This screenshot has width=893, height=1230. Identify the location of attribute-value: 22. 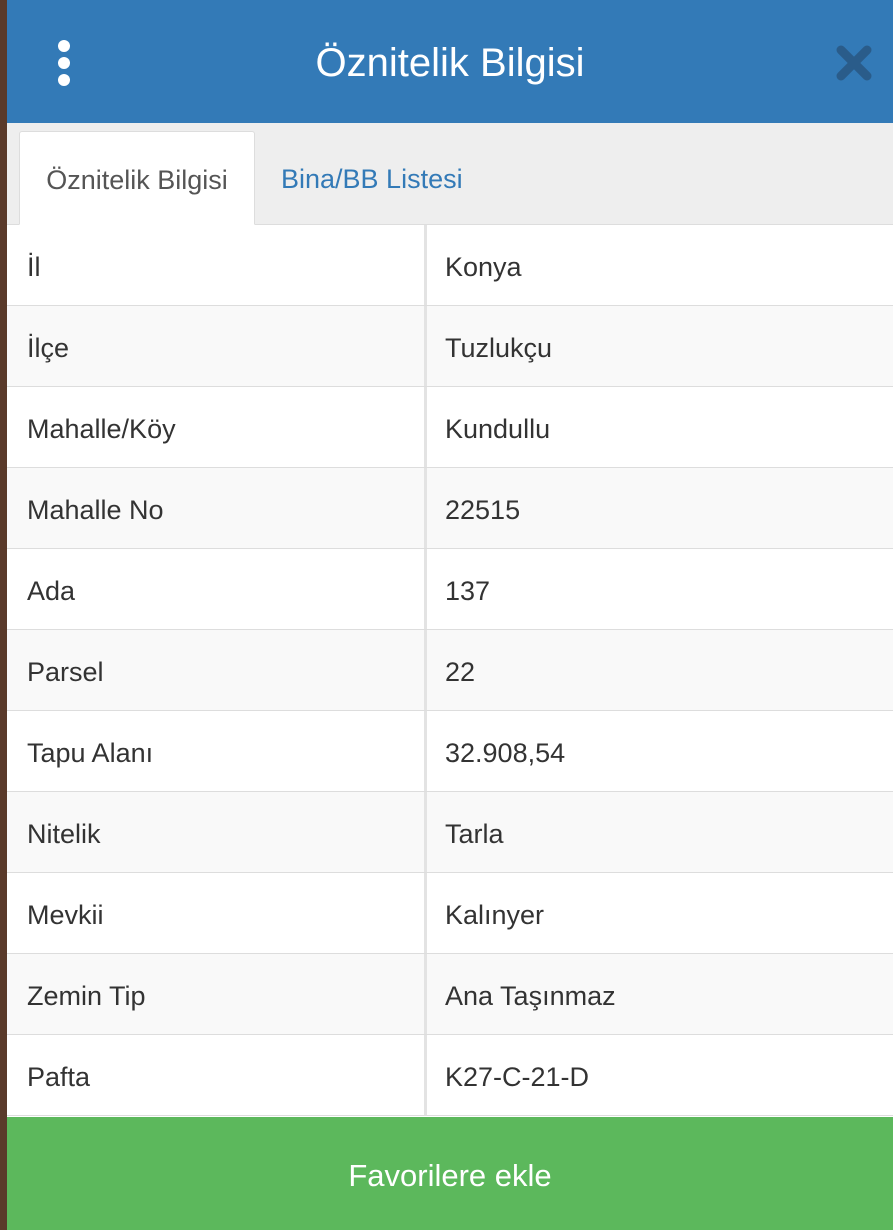
(460, 672).